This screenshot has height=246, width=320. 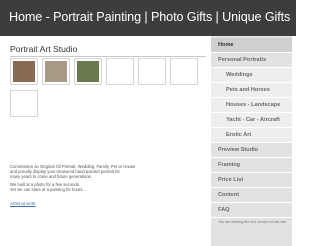 I want to click on sidebar-item-framing: Framing, so click(x=251, y=165).